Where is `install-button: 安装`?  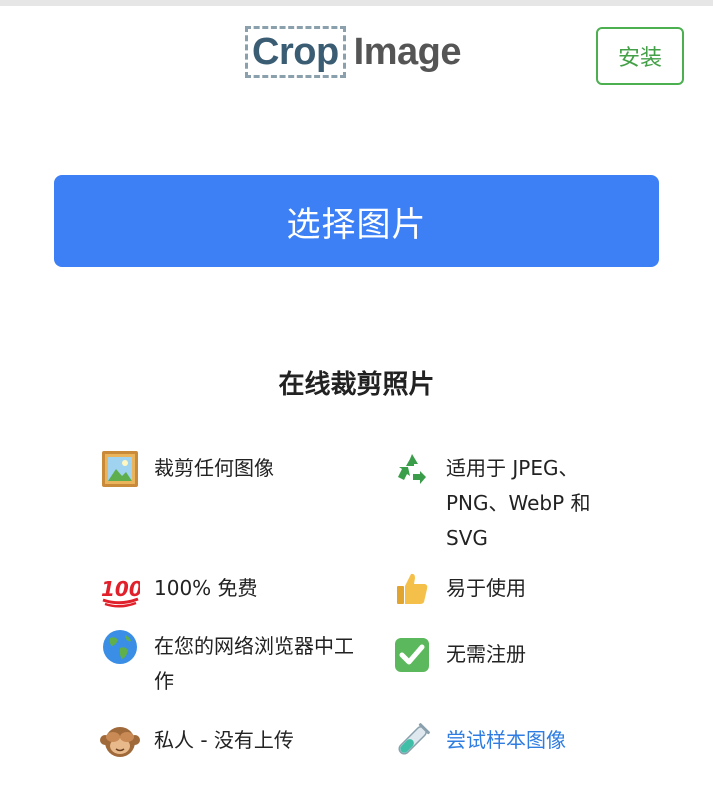 install-button: 安装 is located at coordinates (640, 56).